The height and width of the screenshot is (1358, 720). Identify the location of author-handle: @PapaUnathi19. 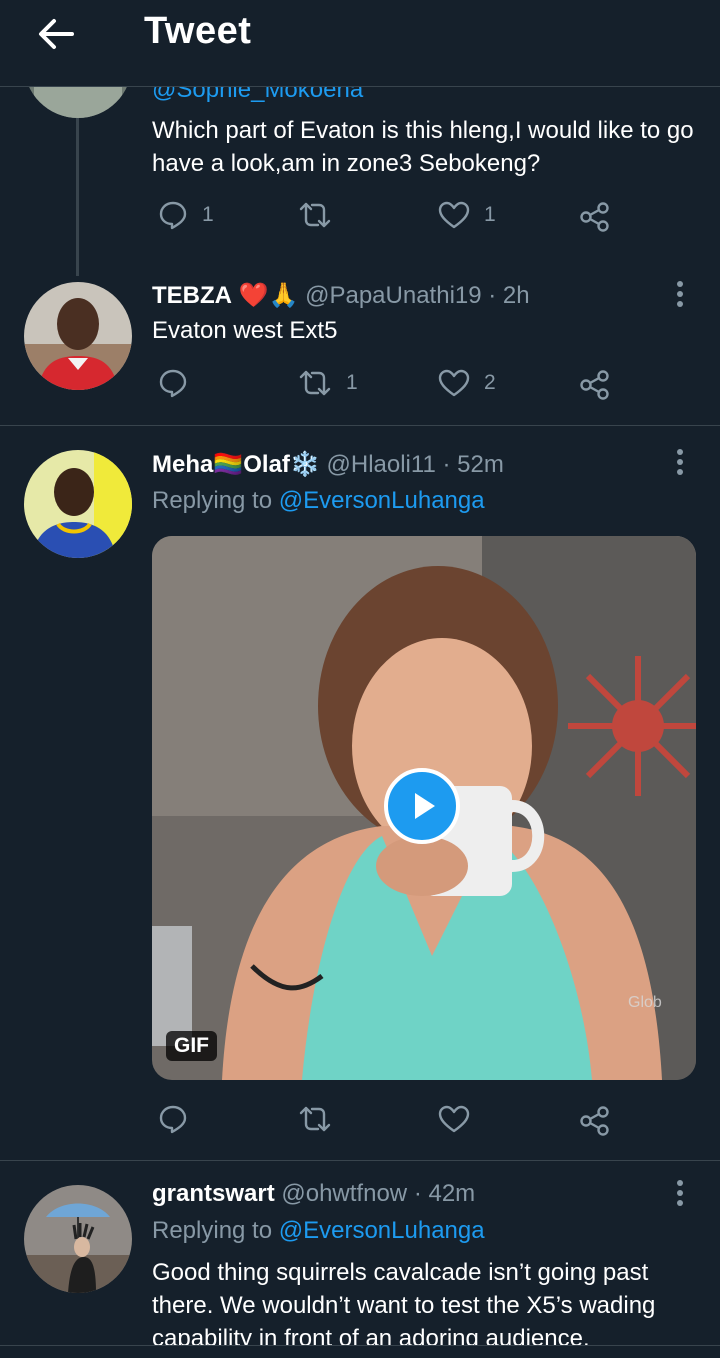
(393, 295).